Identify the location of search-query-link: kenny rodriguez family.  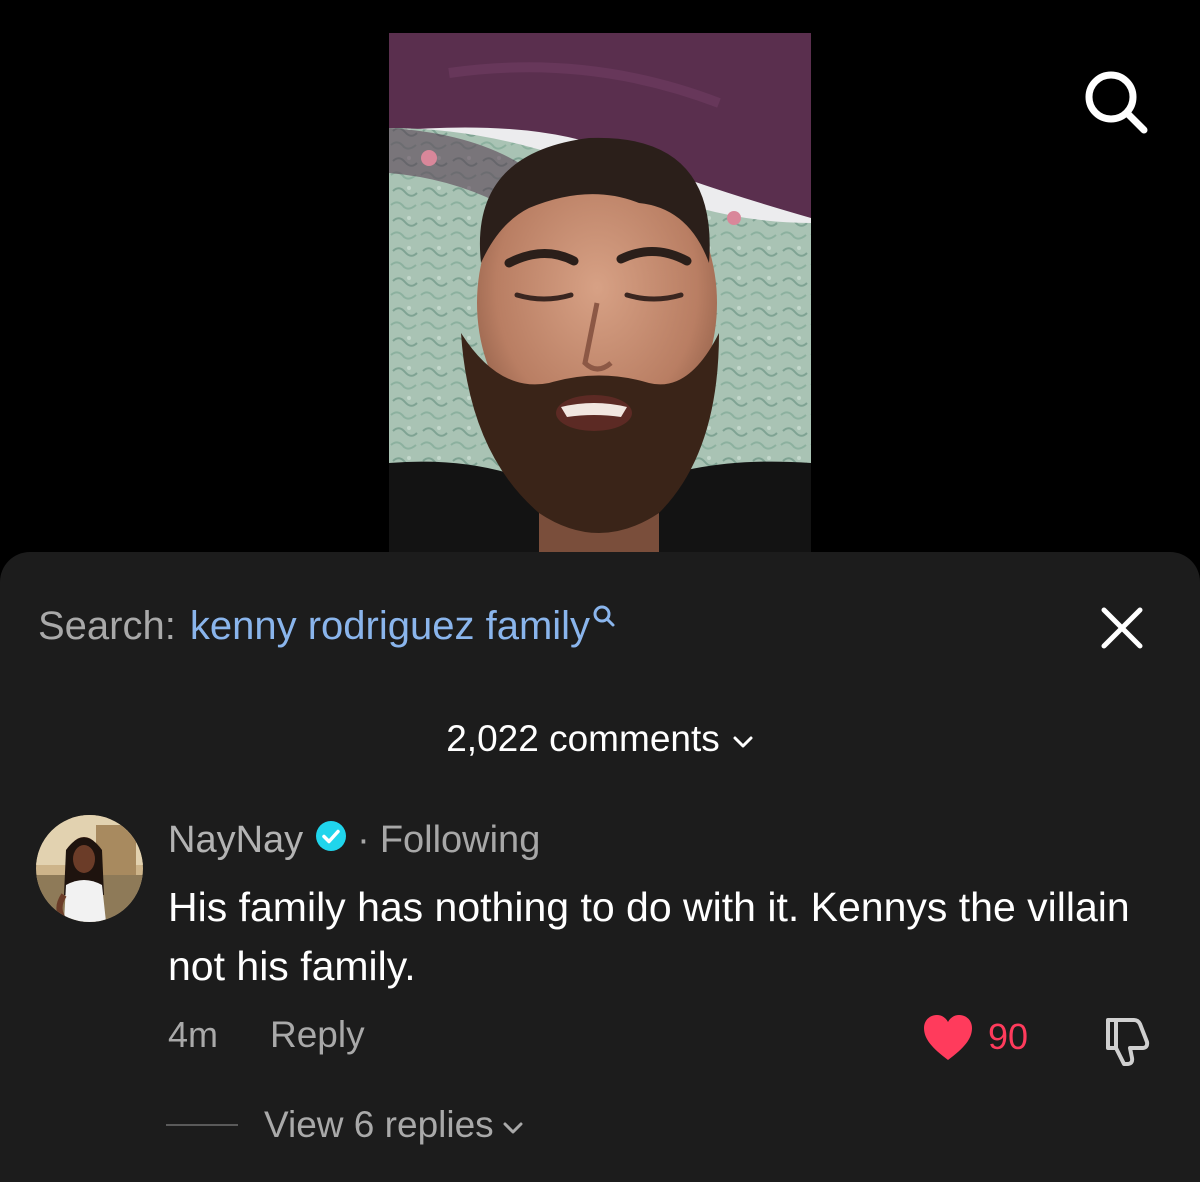
(390, 626).